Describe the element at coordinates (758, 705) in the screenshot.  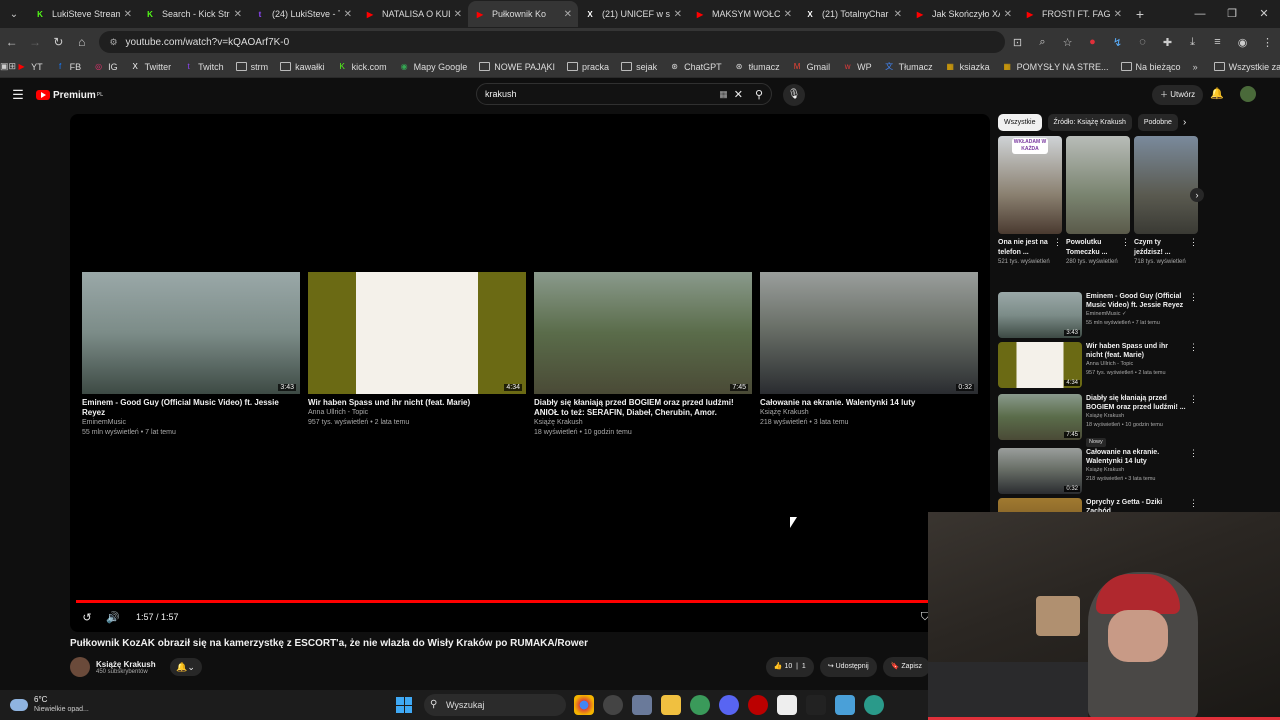
I see `opera-icon` at that location.